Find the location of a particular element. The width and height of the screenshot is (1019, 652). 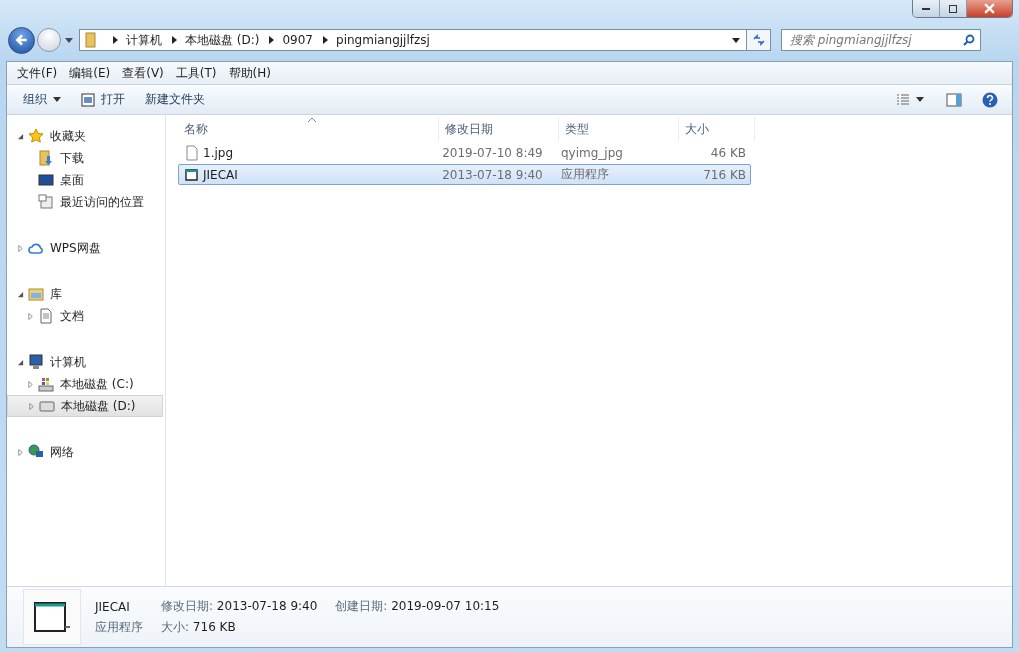

desktop-icon is located at coordinates (46, 180).